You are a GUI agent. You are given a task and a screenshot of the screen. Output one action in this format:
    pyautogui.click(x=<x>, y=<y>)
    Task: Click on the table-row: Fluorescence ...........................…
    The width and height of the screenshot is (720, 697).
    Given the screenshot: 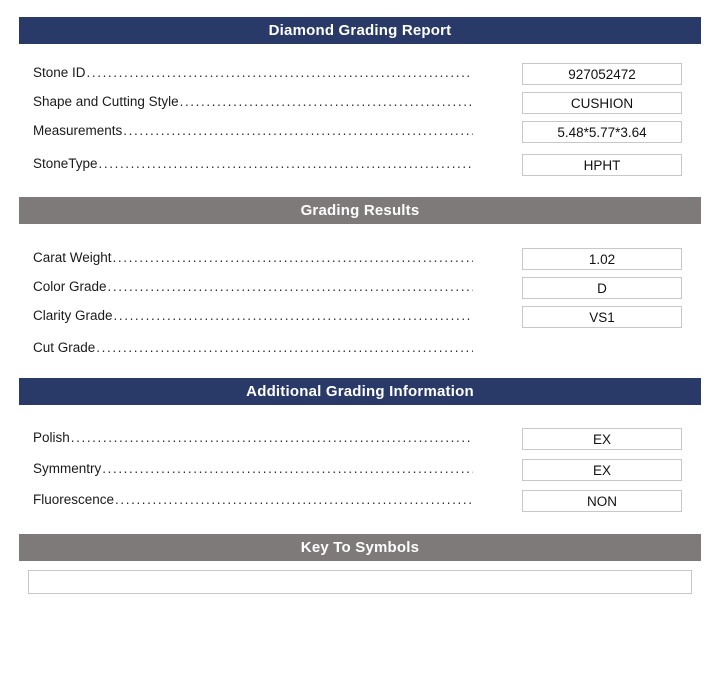 What is the action you would take?
    pyautogui.click(x=357, y=501)
    